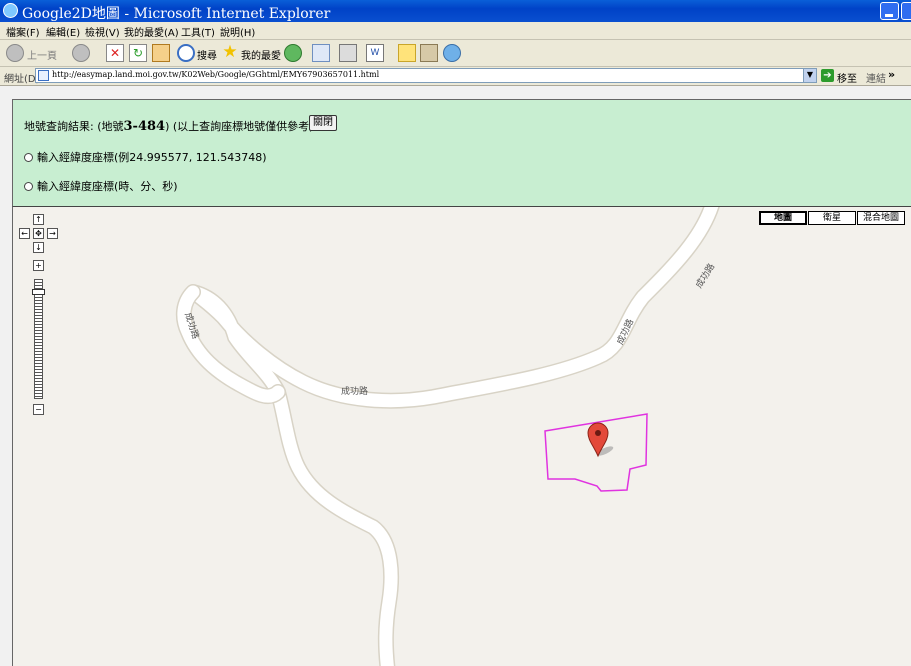 The width and height of the screenshot is (911, 666). What do you see at coordinates (63, 31) in the screenshot?
I see `menu-edit: 編輯(E)` at bounding box center [63, 31].